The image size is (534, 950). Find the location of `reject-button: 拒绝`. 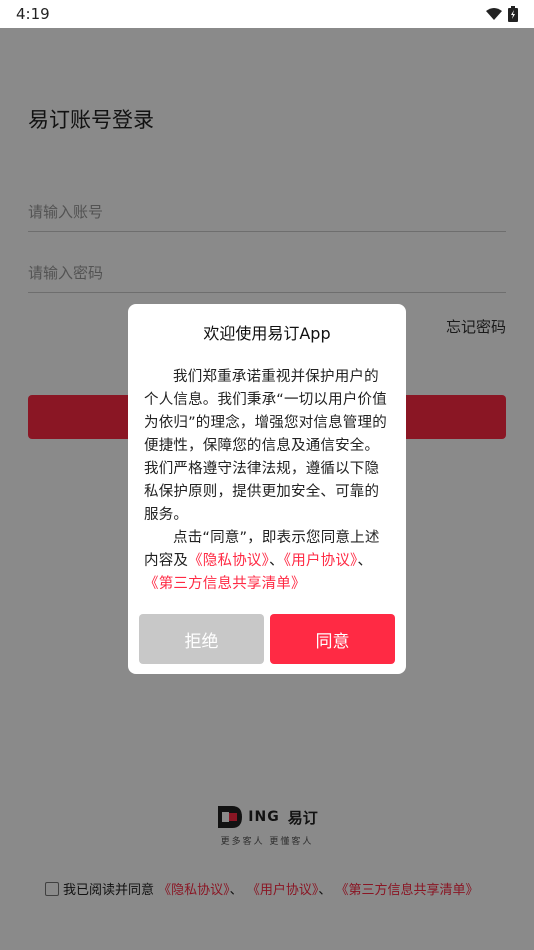

reject-button: 拒绝 is located at coordinates (201, 639).